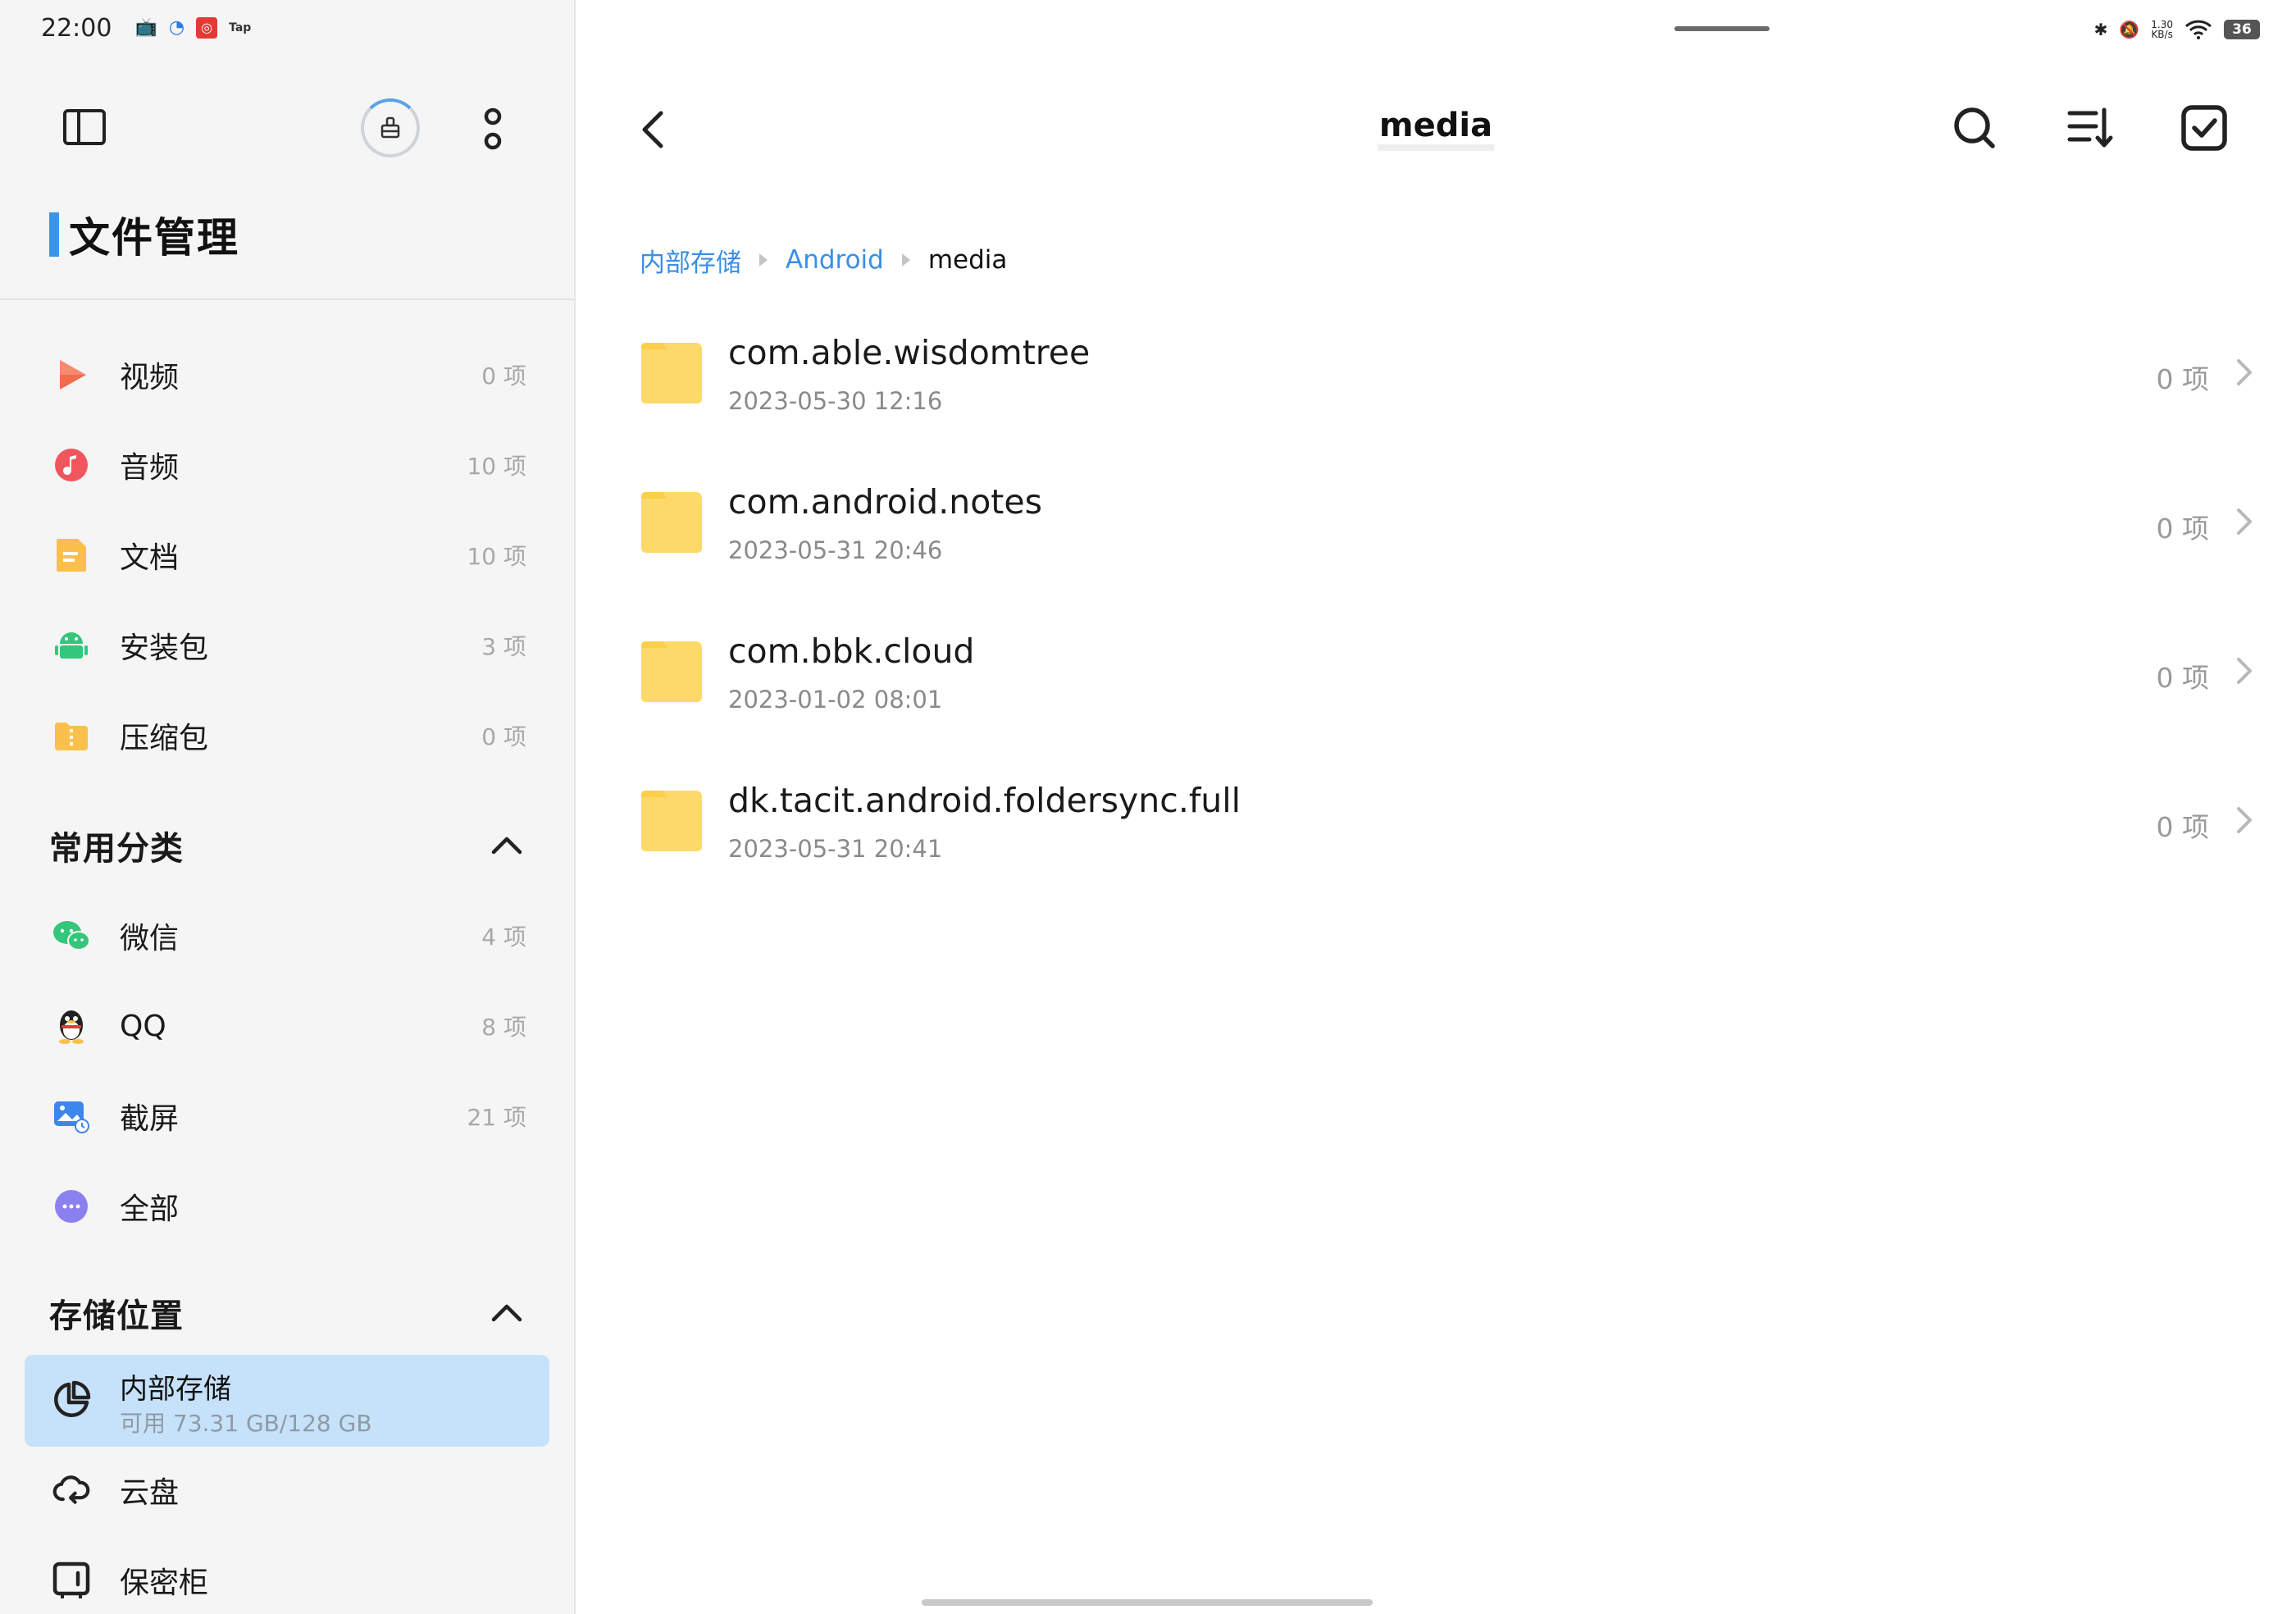  I want to click on item-count: 8 项, so click(503, 1027).